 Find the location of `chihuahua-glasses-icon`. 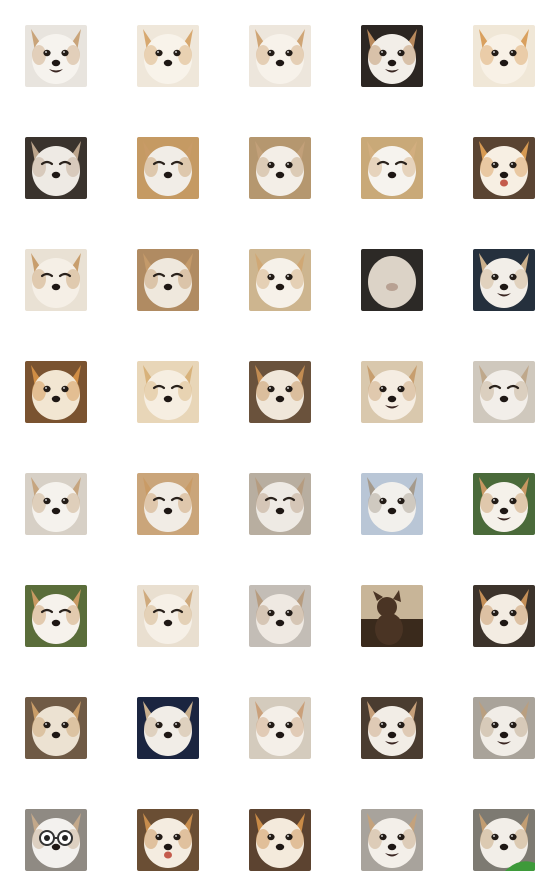

chihuahua-glasses-icon is located at coordinates (56, 840).